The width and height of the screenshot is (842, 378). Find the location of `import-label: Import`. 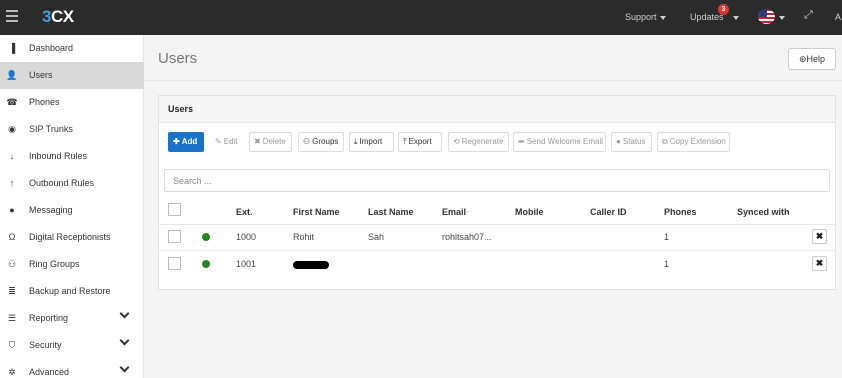

import-label: Import is located at coordinates (371, 141).